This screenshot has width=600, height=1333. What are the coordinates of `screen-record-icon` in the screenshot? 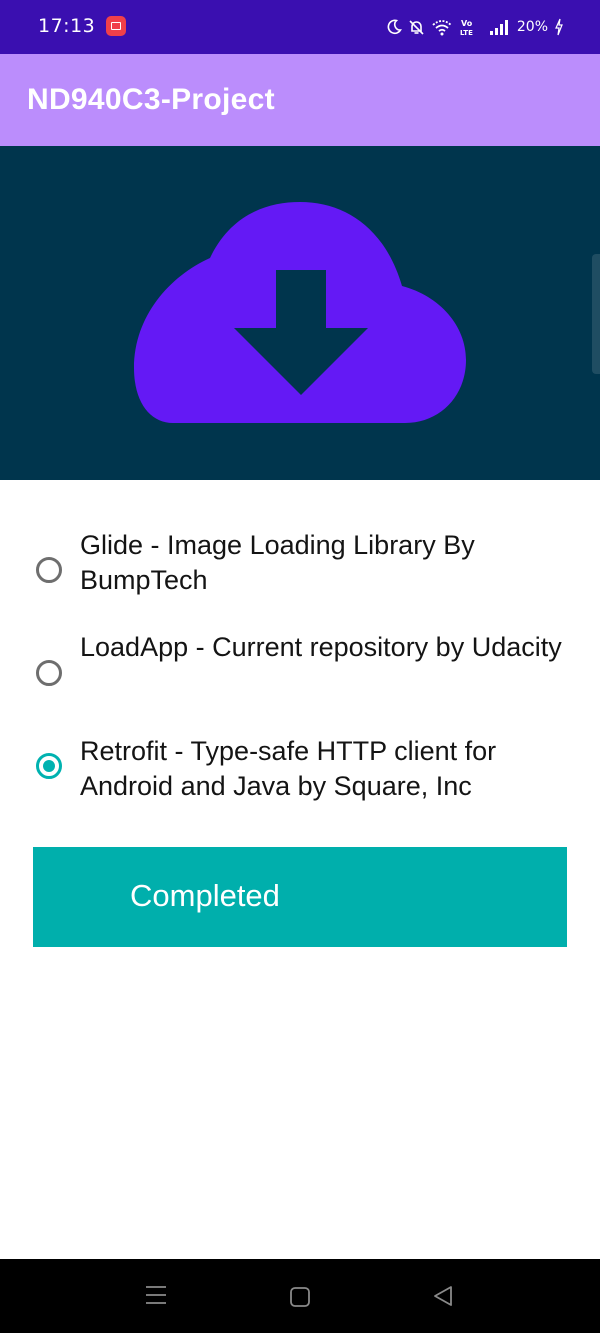 It's located at (116, 26).